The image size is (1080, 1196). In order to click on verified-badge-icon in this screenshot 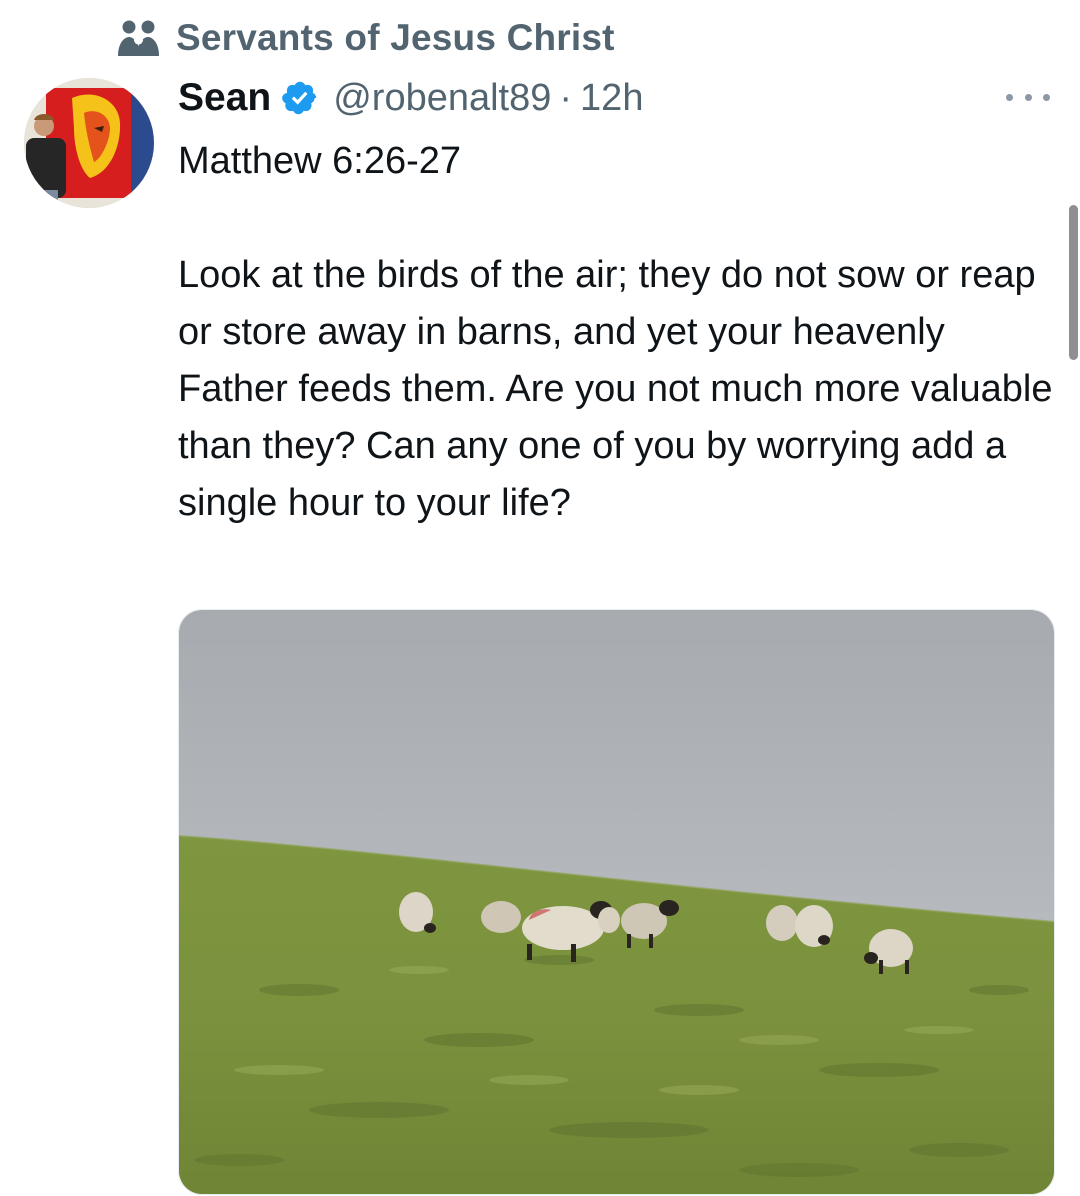, I will do `click(301, 98)`.